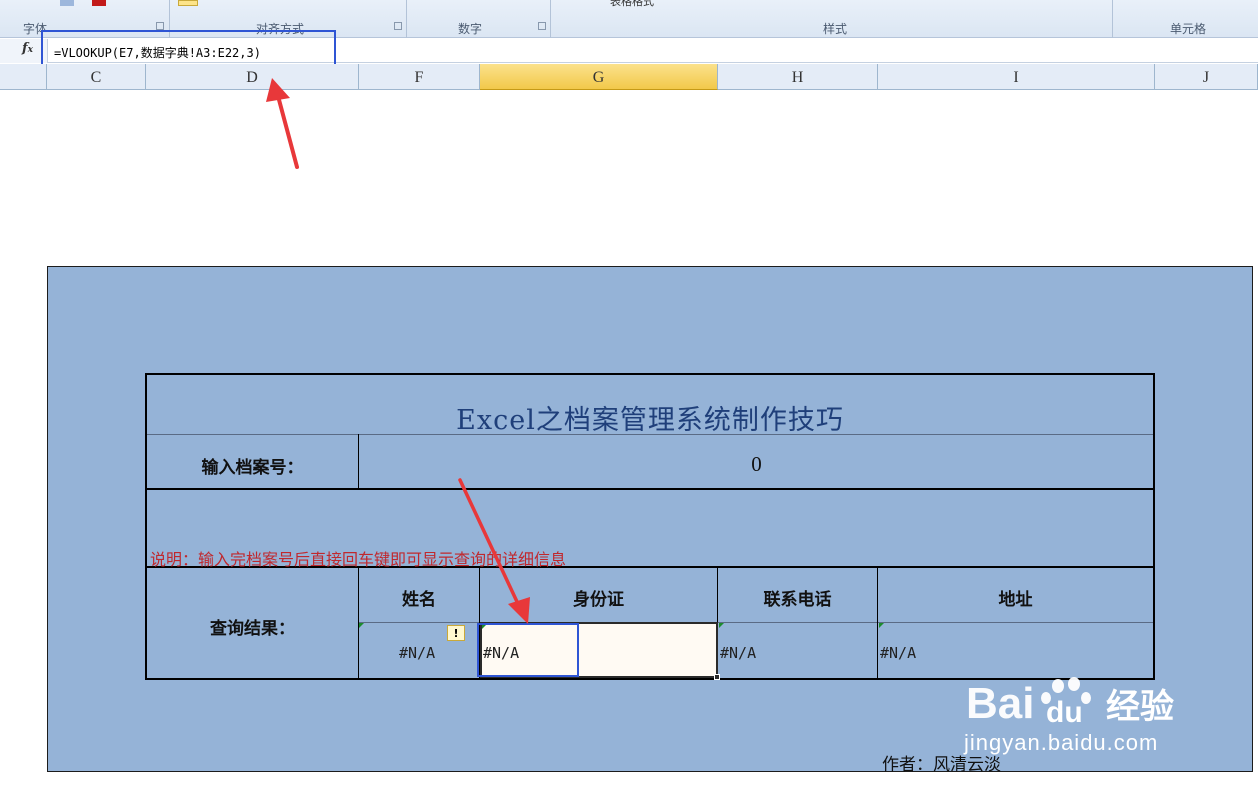  Describe the element at coordinates (834, 29) in the screenshot. I see `ribbon-group-styles: 样式` at that location.